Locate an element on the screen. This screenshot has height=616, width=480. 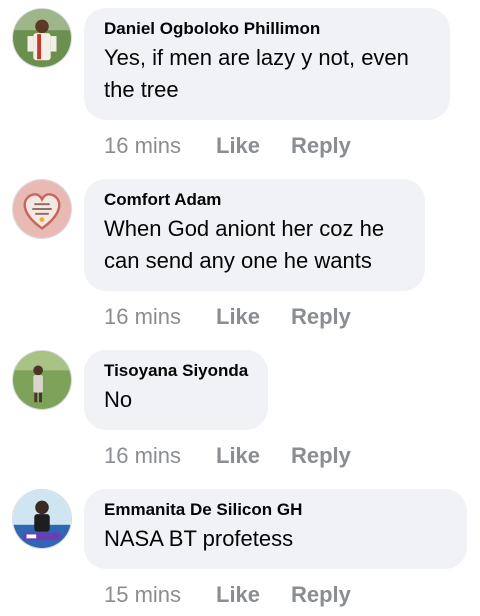
avatar-photo-heart is located at coordinates (42, 209).